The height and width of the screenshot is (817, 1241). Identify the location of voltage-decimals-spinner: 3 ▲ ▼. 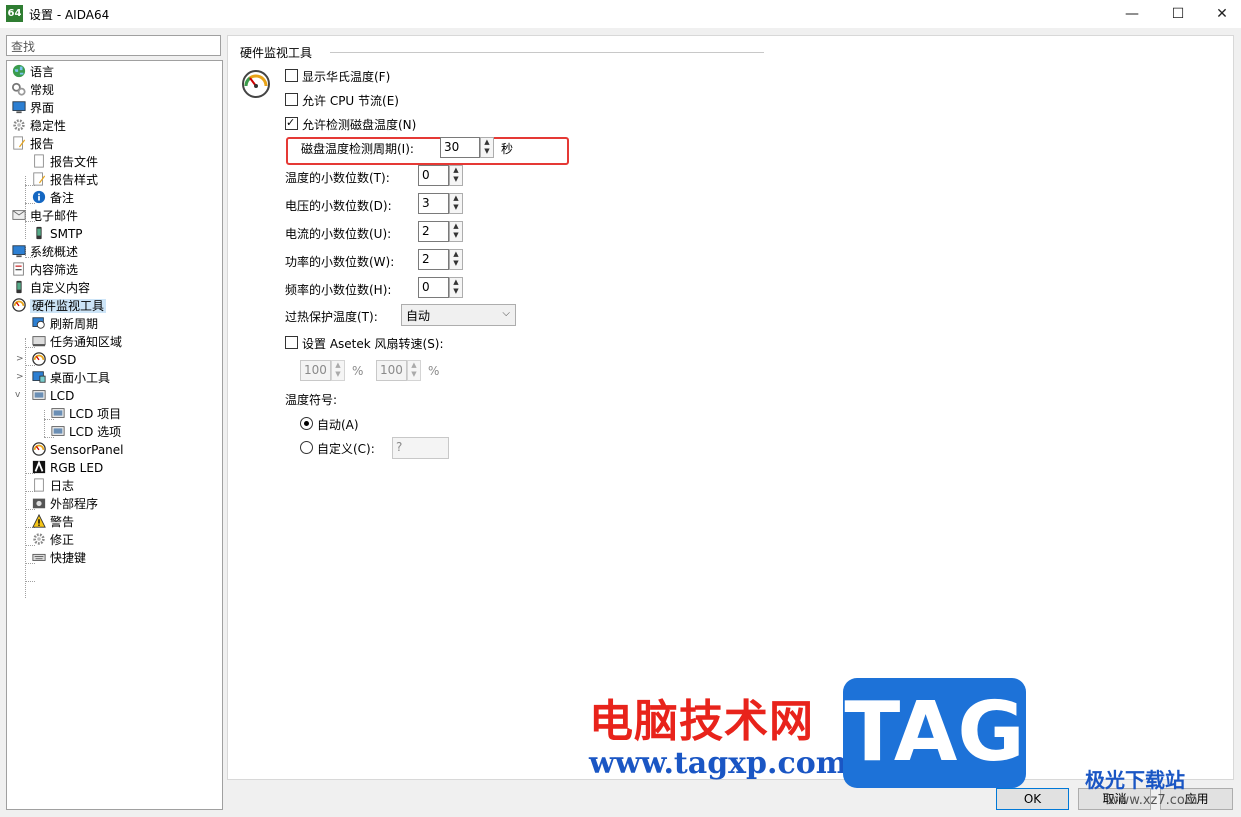
(440, 203).